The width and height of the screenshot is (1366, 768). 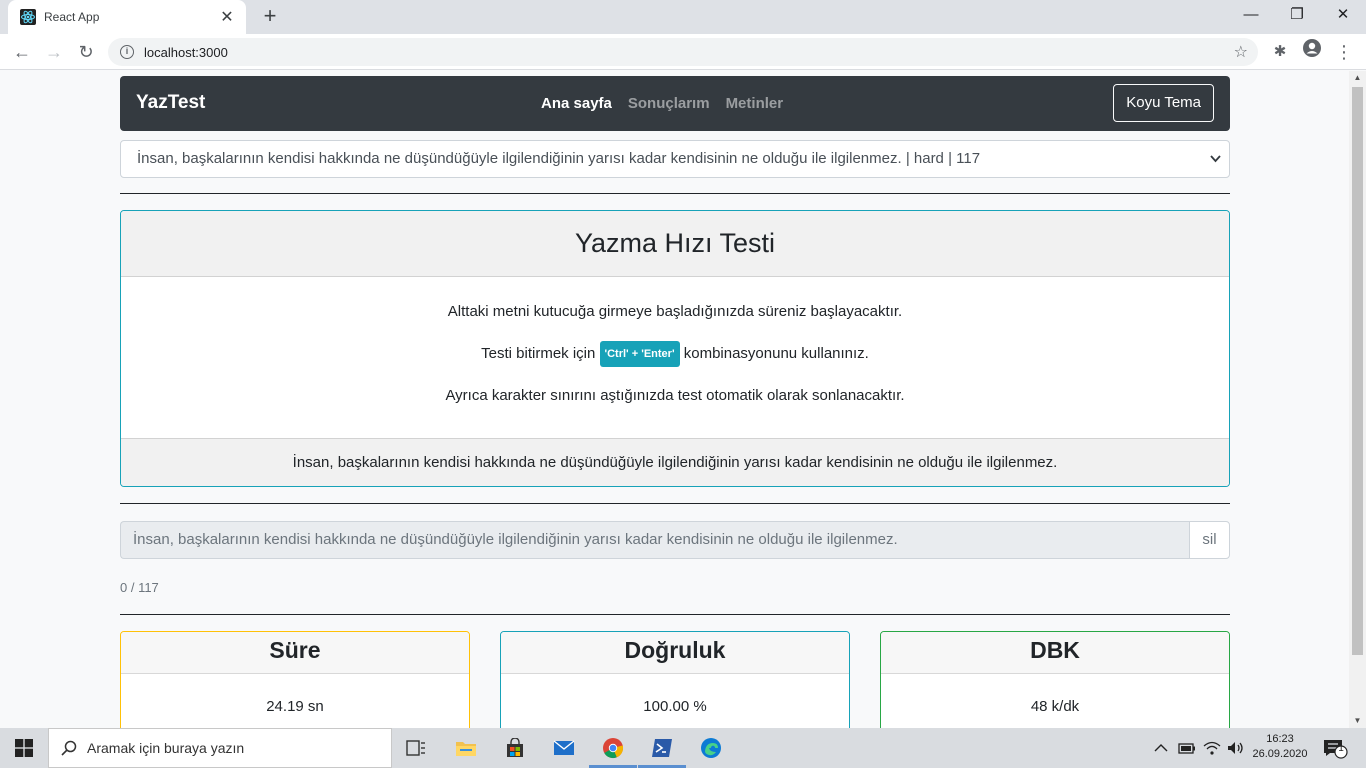 What do you see at coordinates (295, 686) in the screenshot?
I see `duration-card: Süre 24.19 sn` at bounding box center [295, 686].